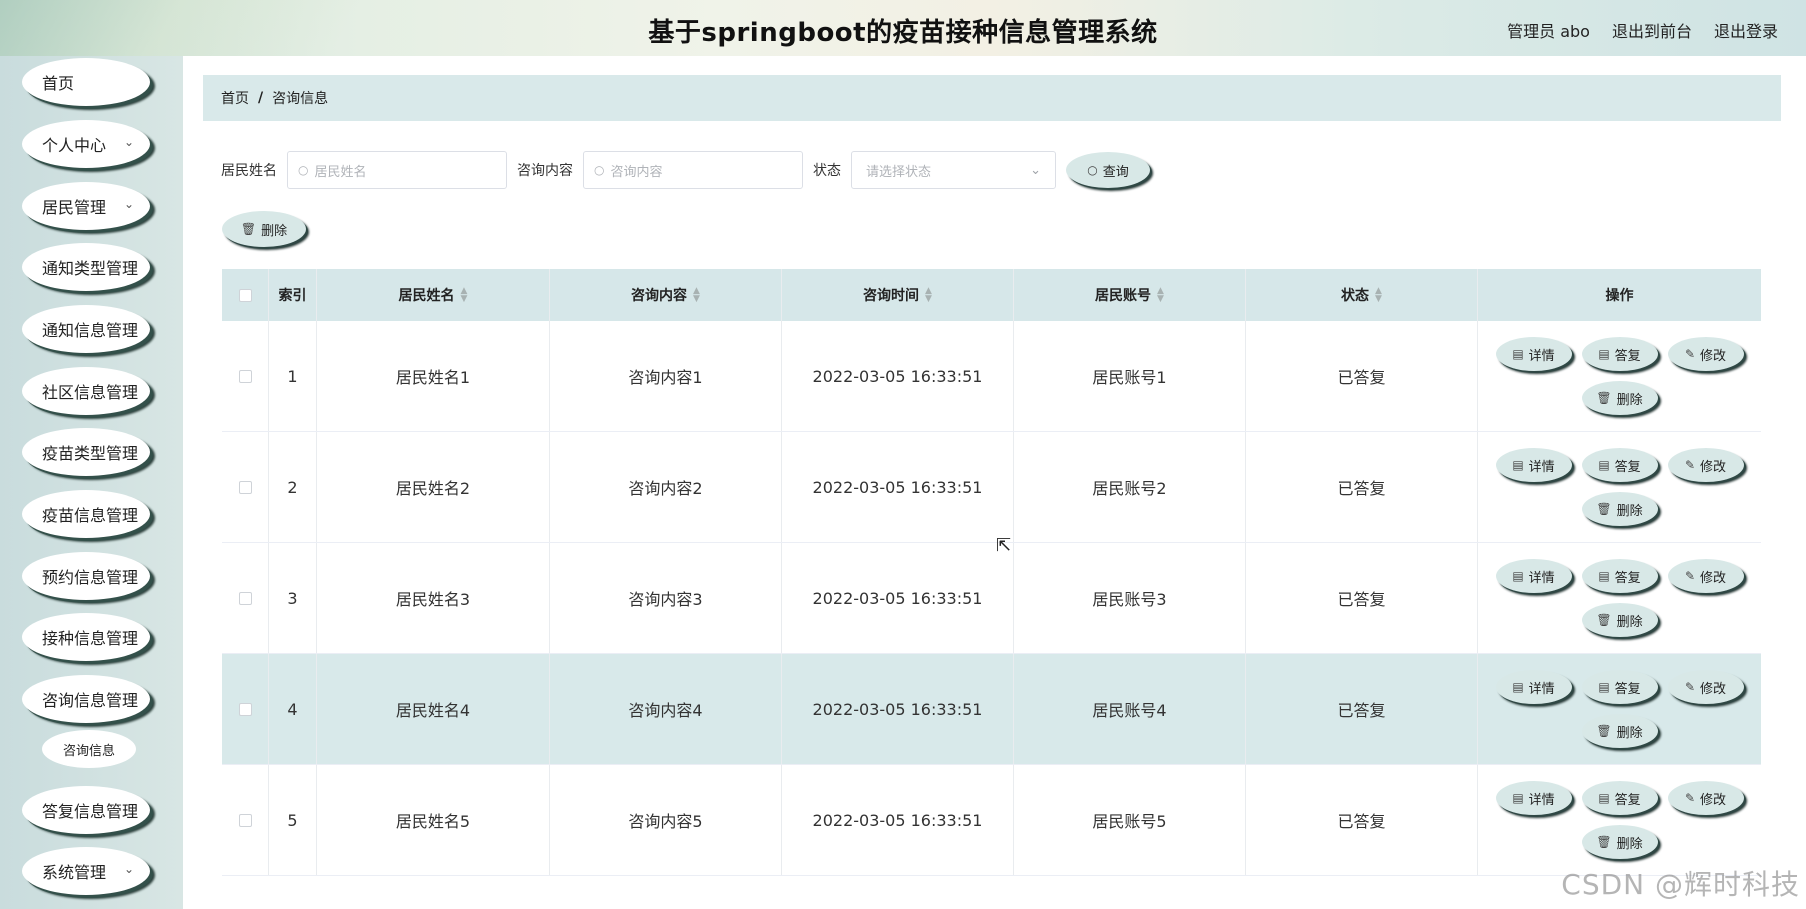  What do you see at coordinates (433, 820) in the screenshot?
I see `cell-resident-name: 居民姓名5` at bounding box center [433, 820].